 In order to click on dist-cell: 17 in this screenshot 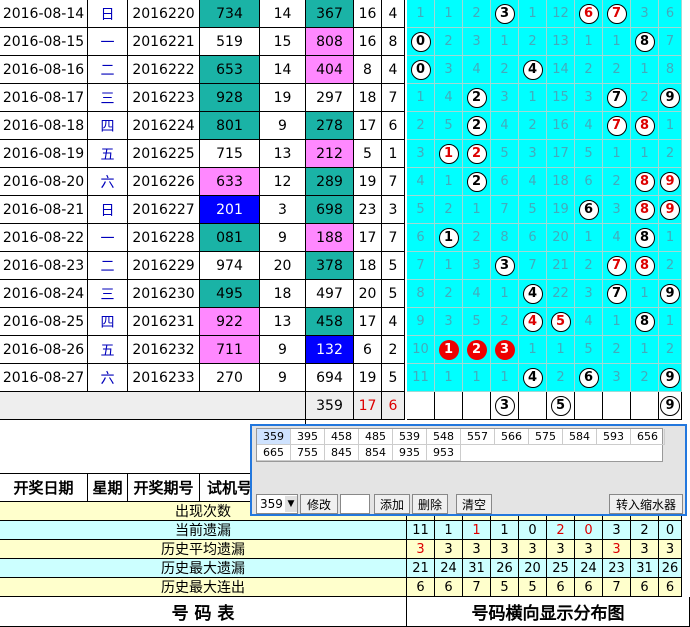, I will do `click(561, 154)`.